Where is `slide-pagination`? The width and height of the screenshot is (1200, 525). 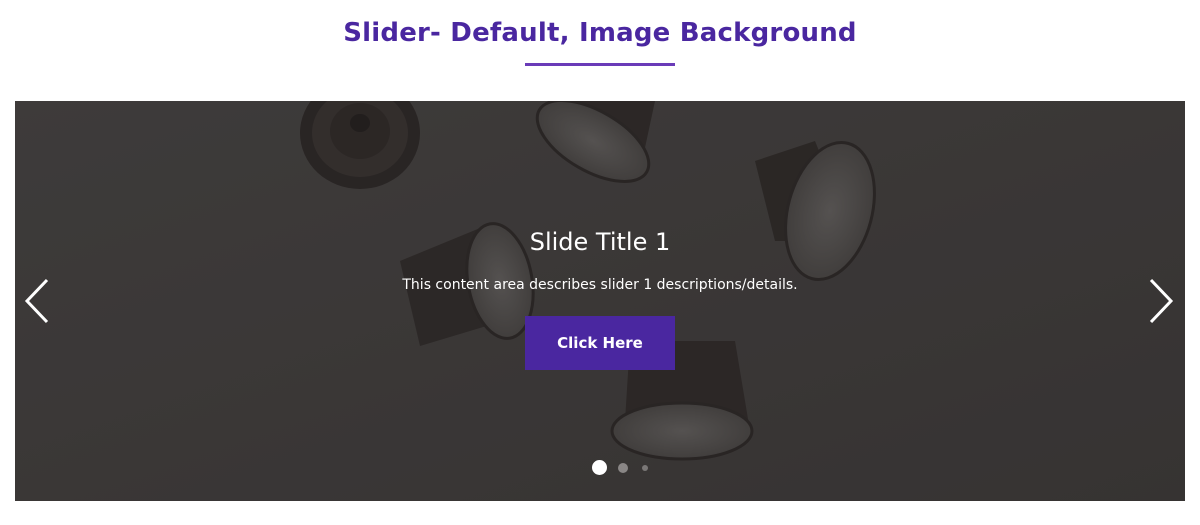 slide-pagination is located at coordinates (600, 468).